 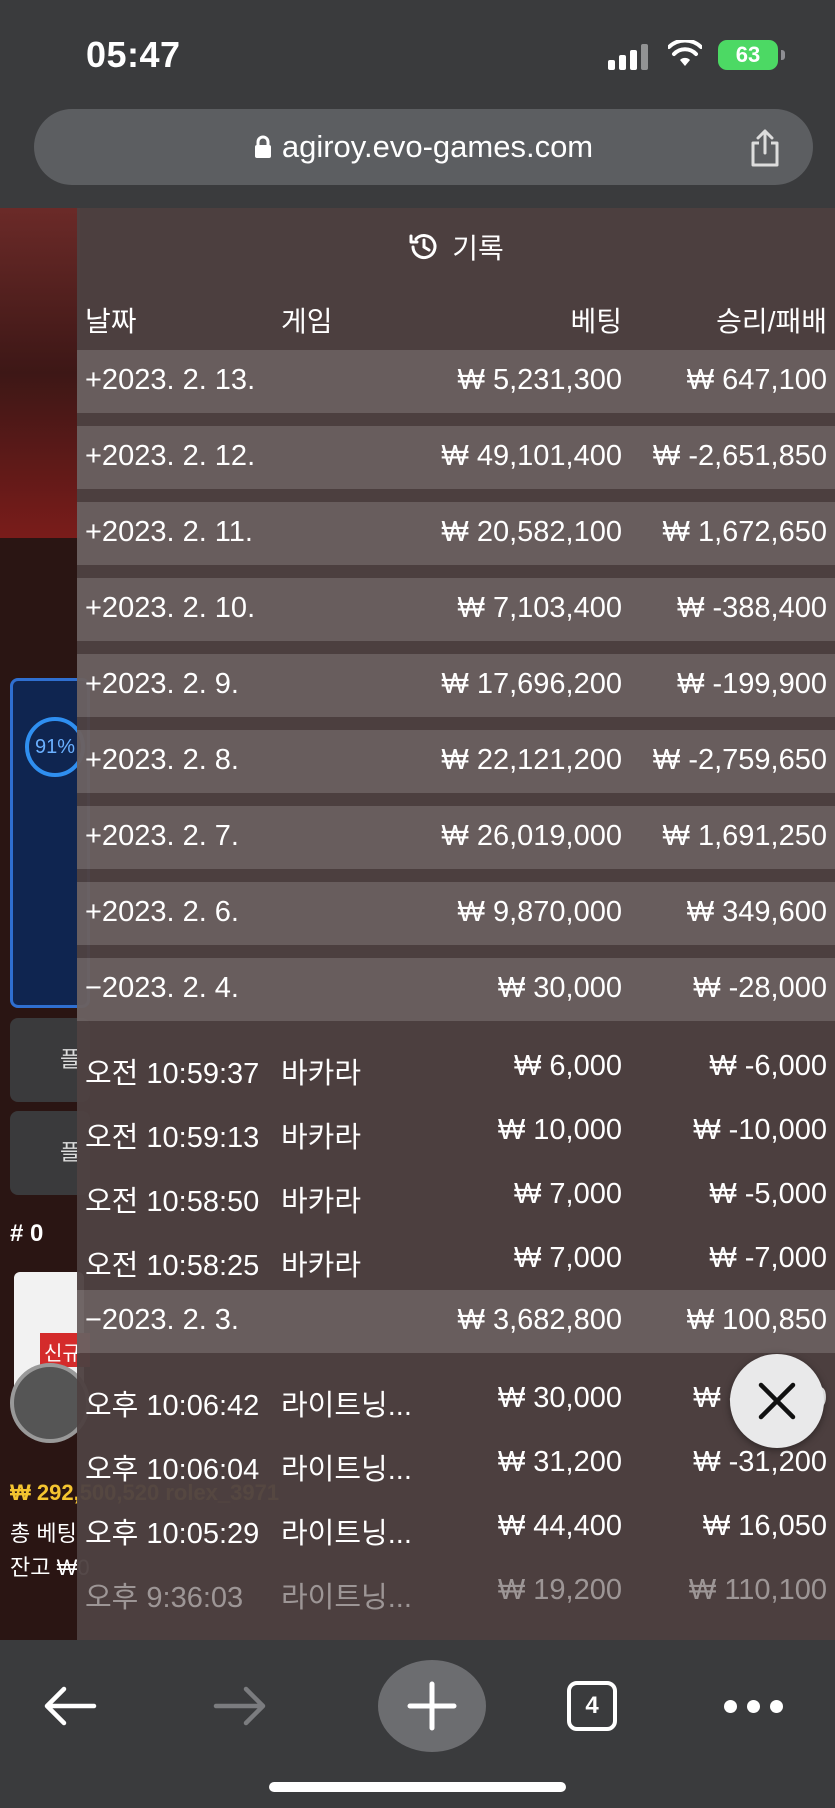 What do you see at coordinates (456, 913) in the screenshot?
I see `history-day-row: +2023. 2. 6. ₩ 9,870,000 ₩ 349,600` at bounding box center [456, 913].